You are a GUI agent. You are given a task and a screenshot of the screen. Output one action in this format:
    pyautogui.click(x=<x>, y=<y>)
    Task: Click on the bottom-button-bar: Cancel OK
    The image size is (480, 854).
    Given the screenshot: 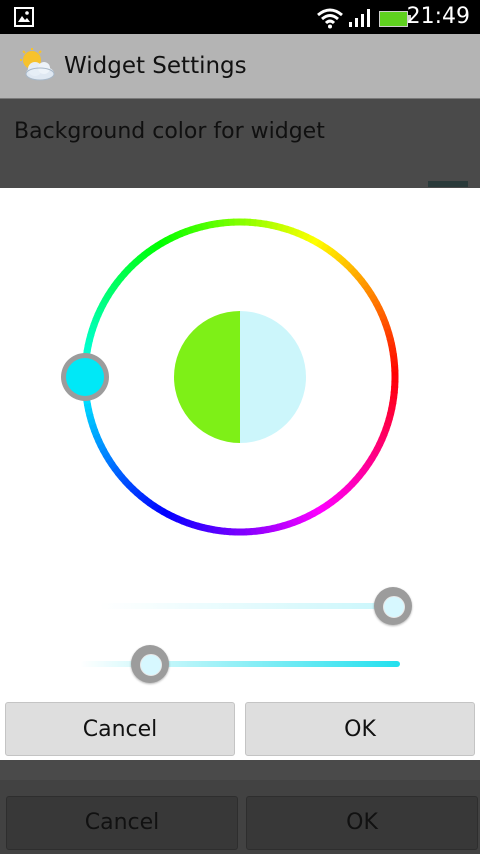 What is the action you would take?
    pyautogui.click(x=240, y=817)
    